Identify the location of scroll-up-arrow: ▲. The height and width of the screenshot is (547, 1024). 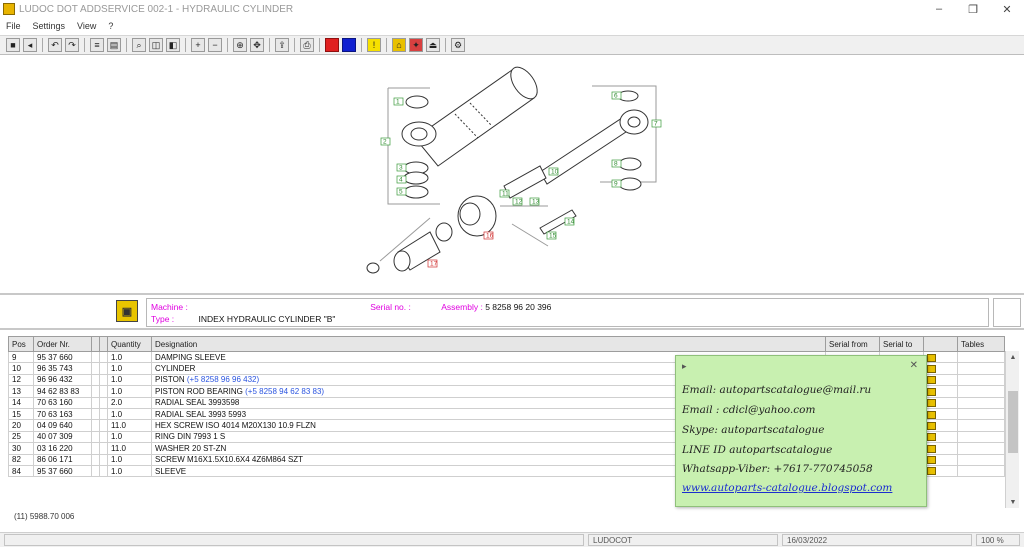
(1013, 357).